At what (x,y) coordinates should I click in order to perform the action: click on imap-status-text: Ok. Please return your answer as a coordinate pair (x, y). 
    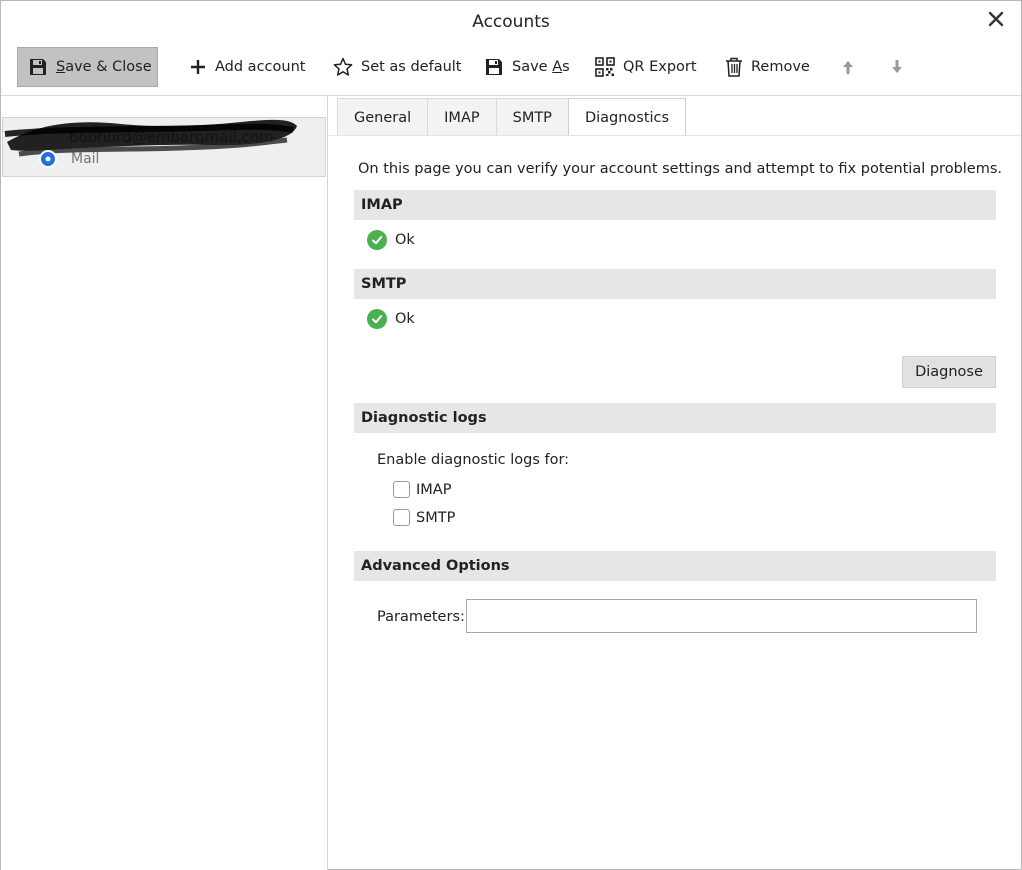
    Looking at the image, I should click on (405, 240).